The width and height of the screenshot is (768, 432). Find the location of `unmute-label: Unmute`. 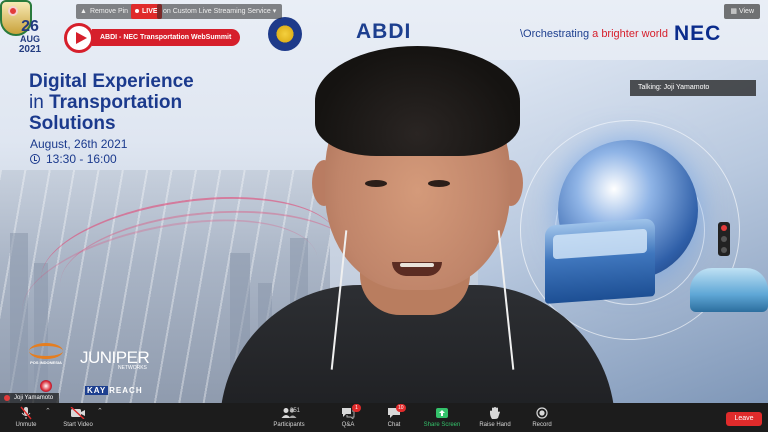

unmute-label: Unmute is located at coordinates (26, 425).